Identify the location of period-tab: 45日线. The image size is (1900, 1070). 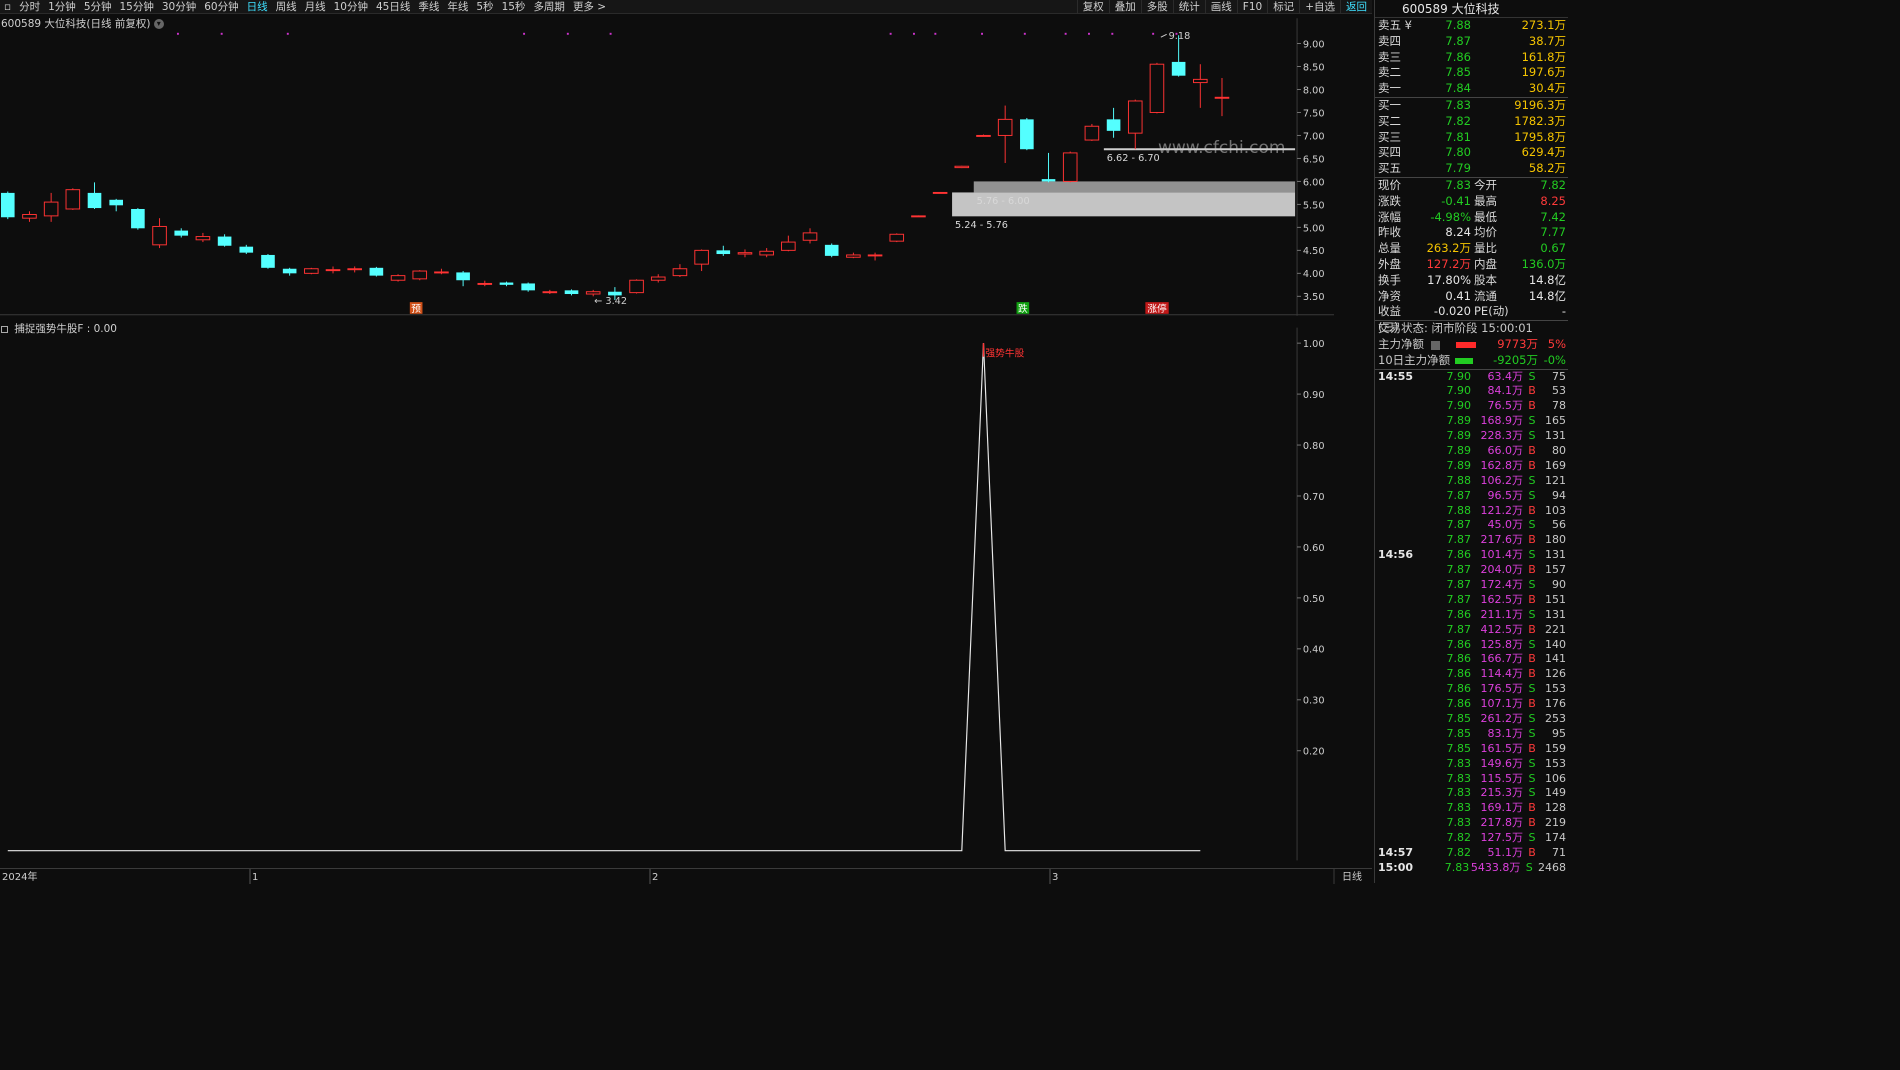
(393, 7).